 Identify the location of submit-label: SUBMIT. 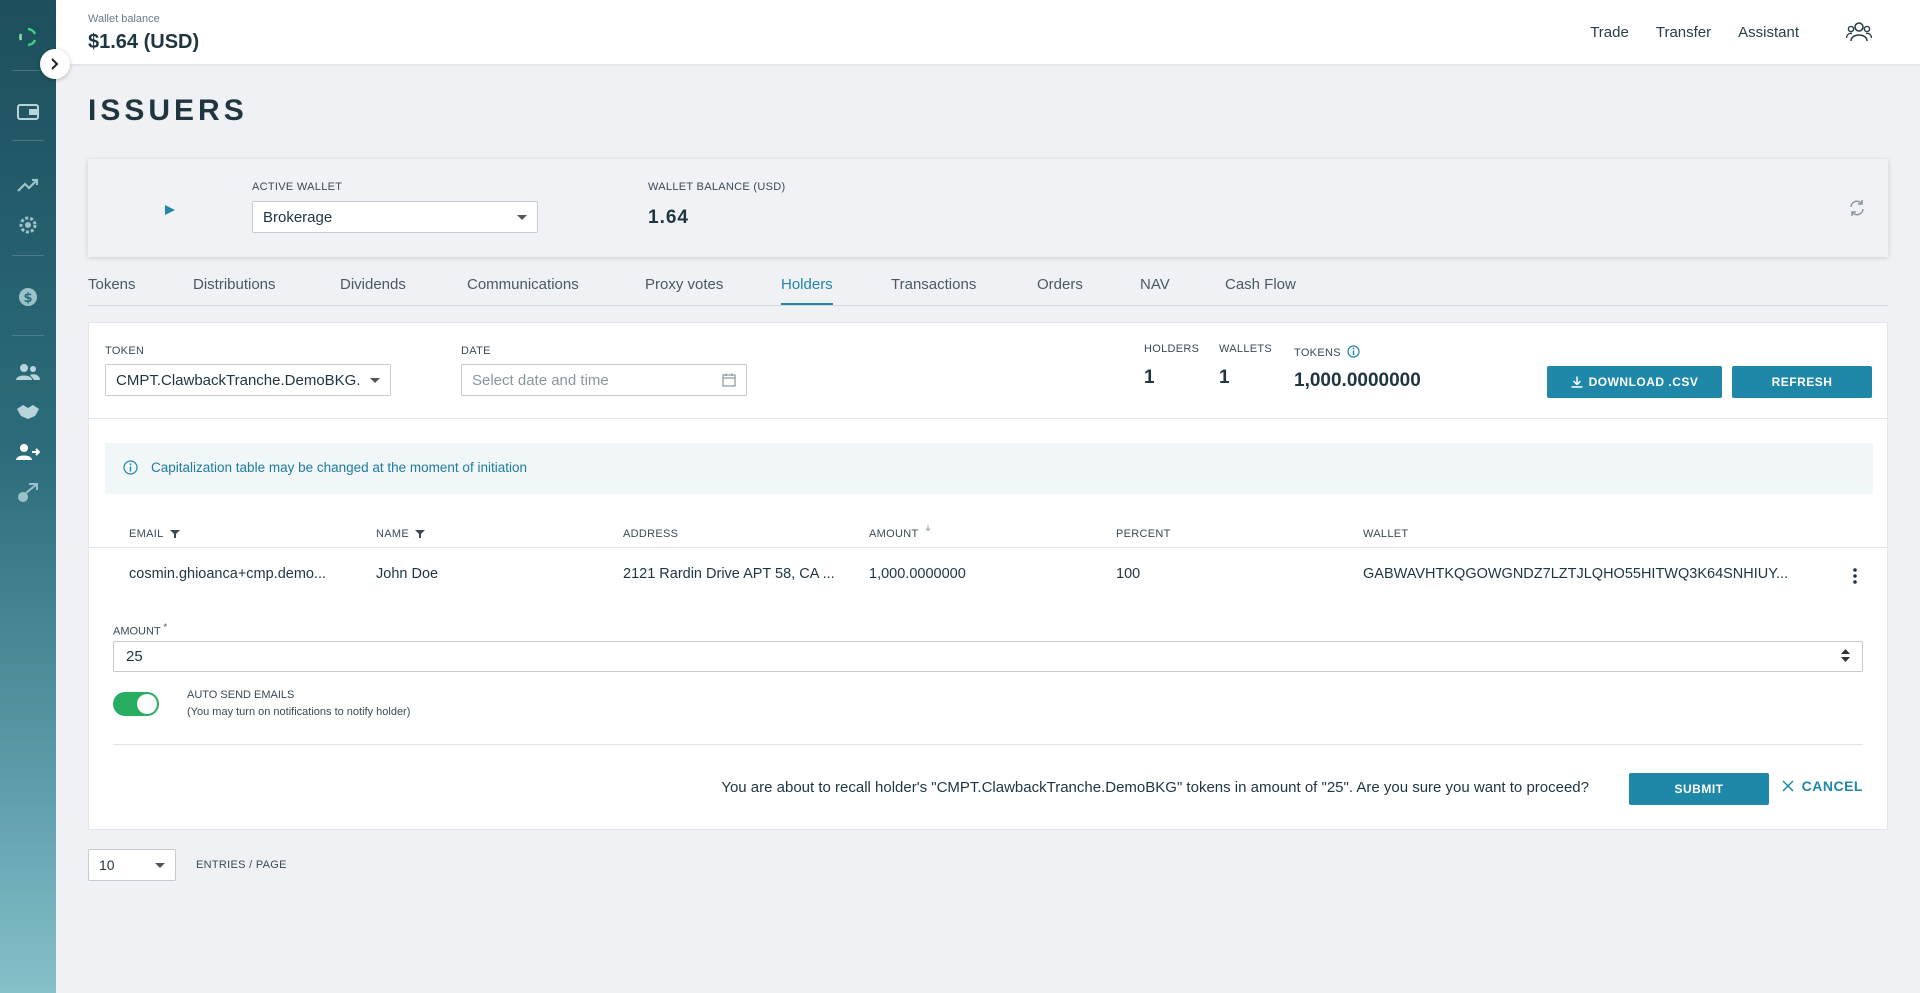
(1699, 789).